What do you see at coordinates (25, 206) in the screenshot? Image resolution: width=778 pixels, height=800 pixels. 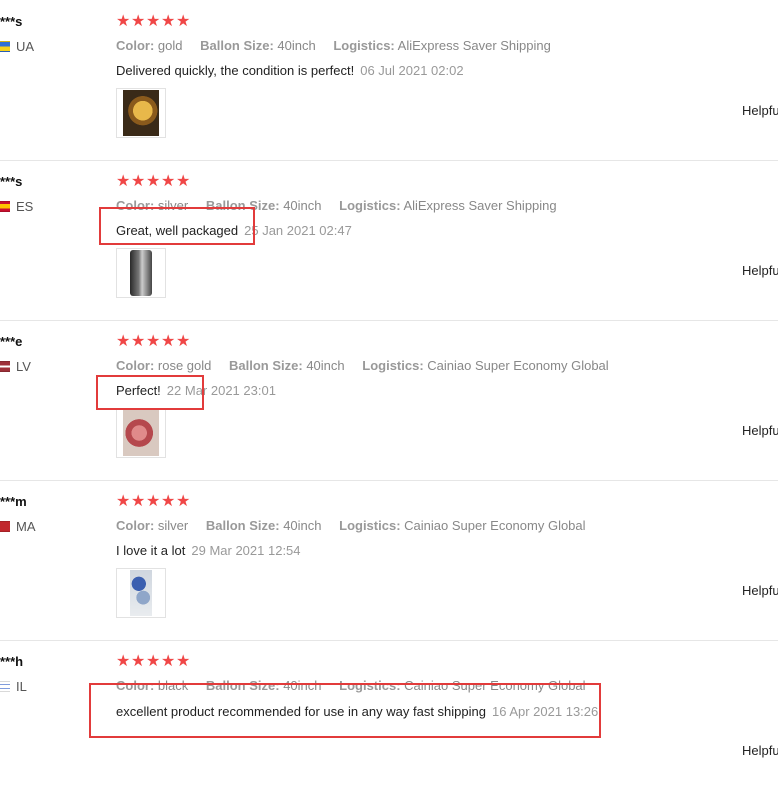 I see `country-code: ES` at bounding box center [25, 206].